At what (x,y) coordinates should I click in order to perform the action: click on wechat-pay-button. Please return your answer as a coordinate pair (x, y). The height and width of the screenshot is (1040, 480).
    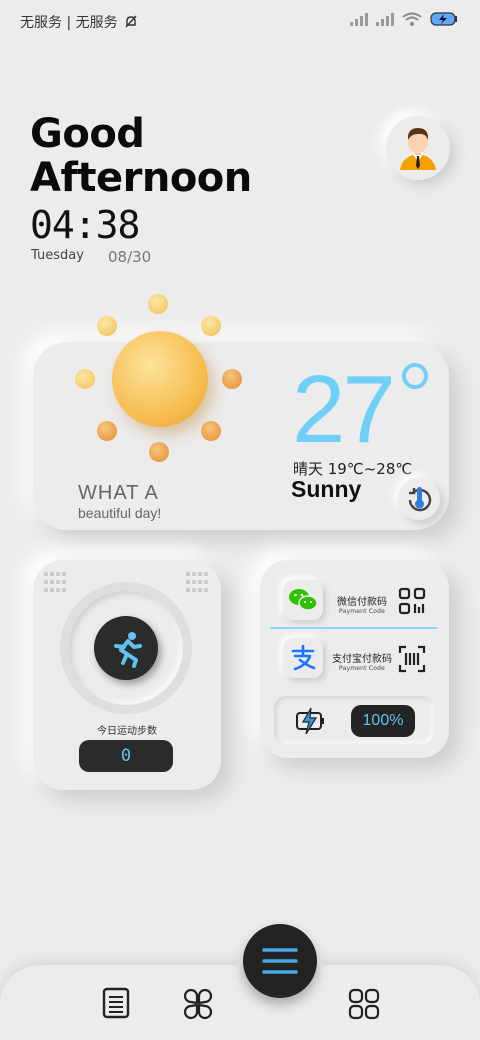
    Looking at the image, I should click on (303, 600).